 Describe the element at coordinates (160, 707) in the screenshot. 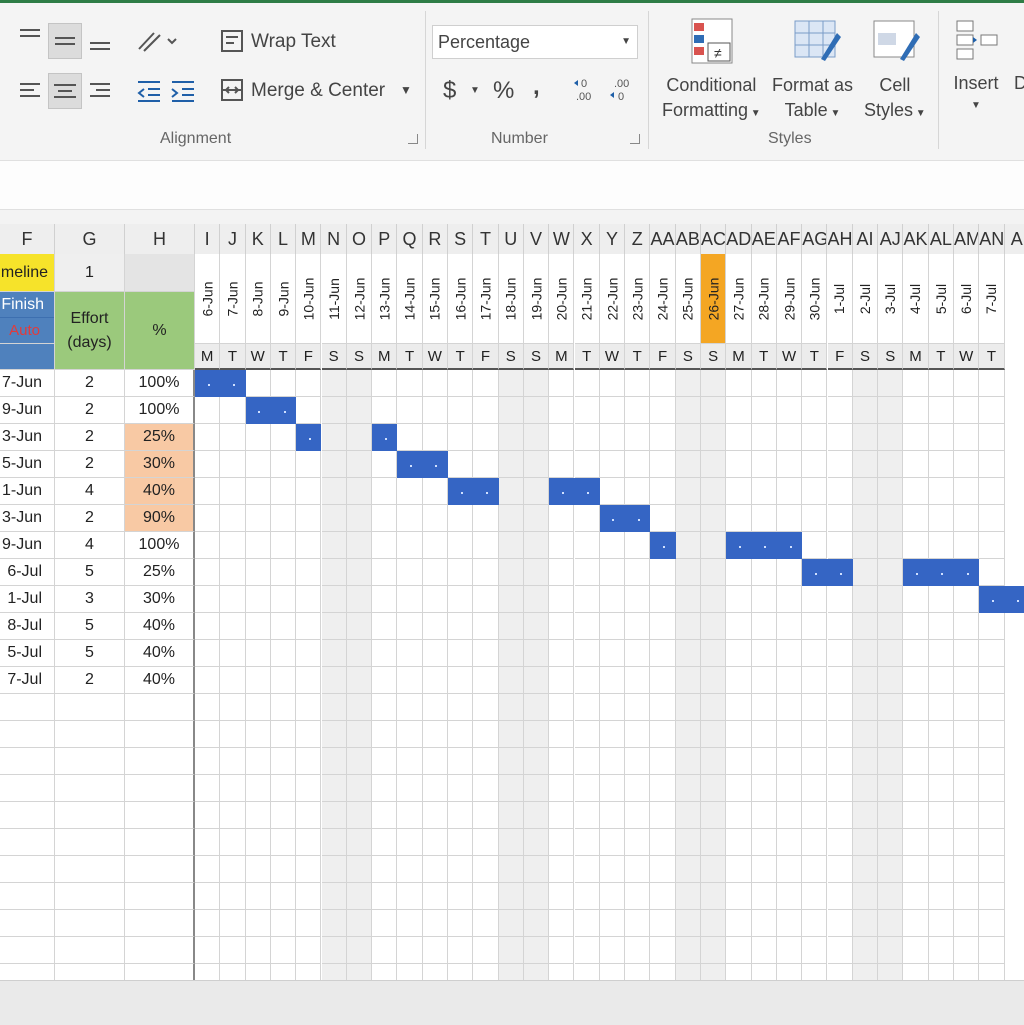

I see `percent-complete` at that location.